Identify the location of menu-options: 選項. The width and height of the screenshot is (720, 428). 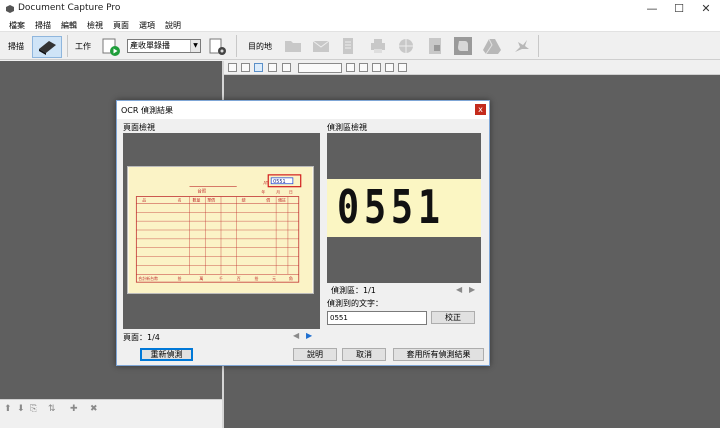
(147, 25).